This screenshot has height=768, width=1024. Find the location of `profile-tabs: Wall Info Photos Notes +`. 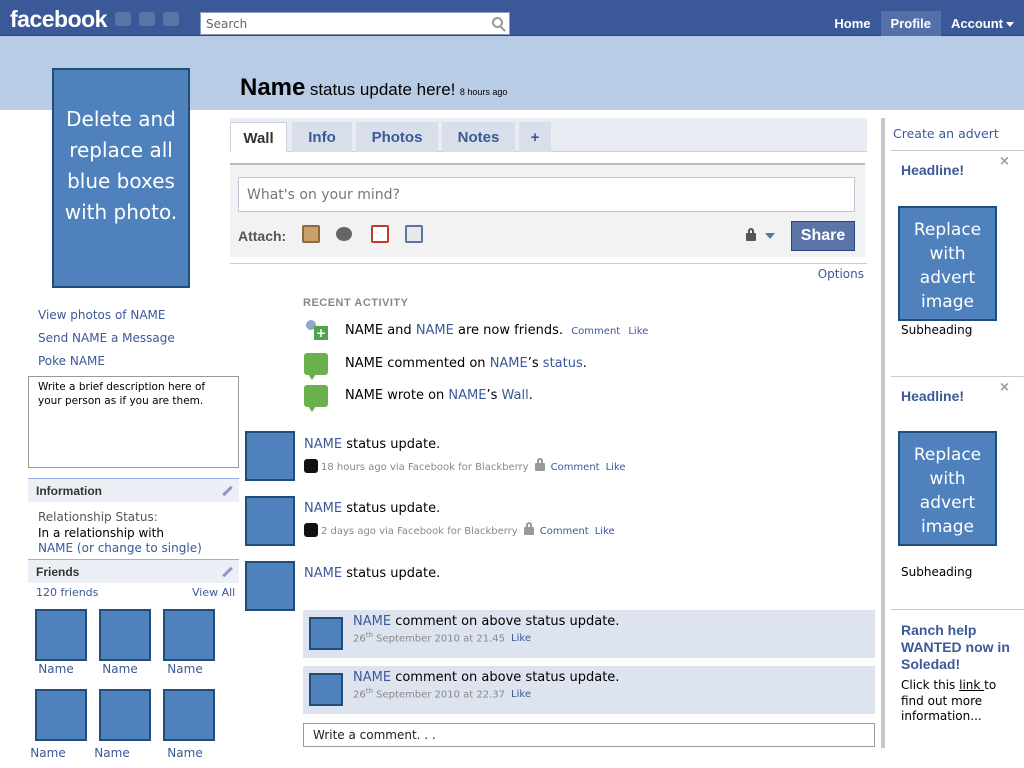

profile-tabs: Wall Info Photos Notes + is located at coordinates (548, 135).